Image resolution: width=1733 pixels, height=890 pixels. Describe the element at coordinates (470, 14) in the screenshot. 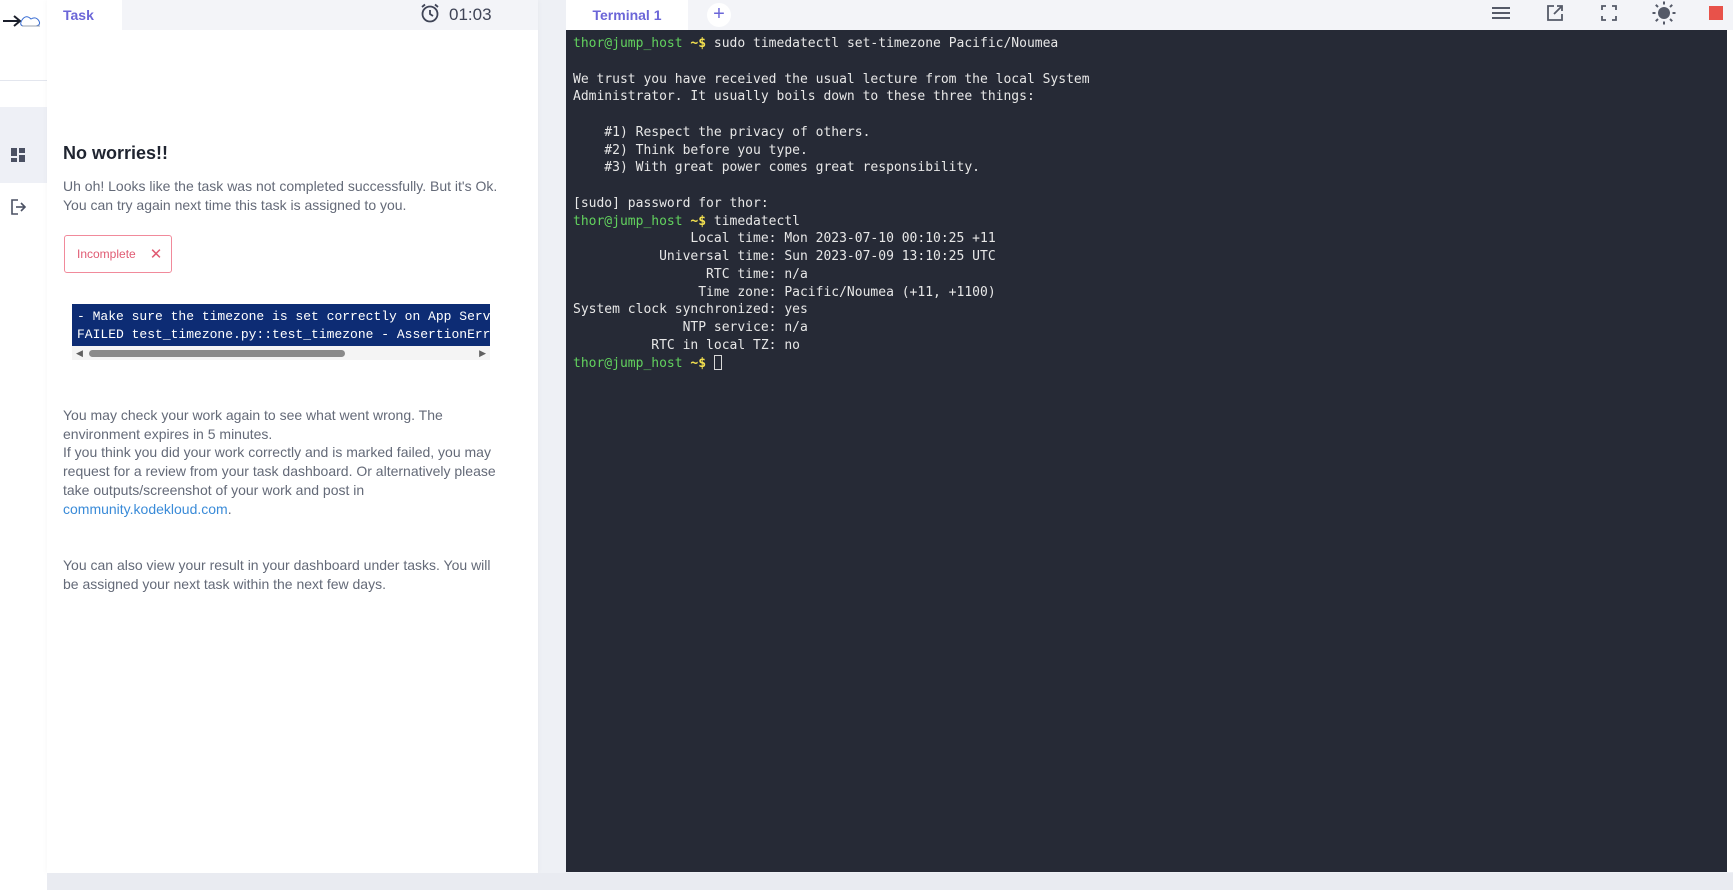

I see `timer-value: 01:03` at that location.